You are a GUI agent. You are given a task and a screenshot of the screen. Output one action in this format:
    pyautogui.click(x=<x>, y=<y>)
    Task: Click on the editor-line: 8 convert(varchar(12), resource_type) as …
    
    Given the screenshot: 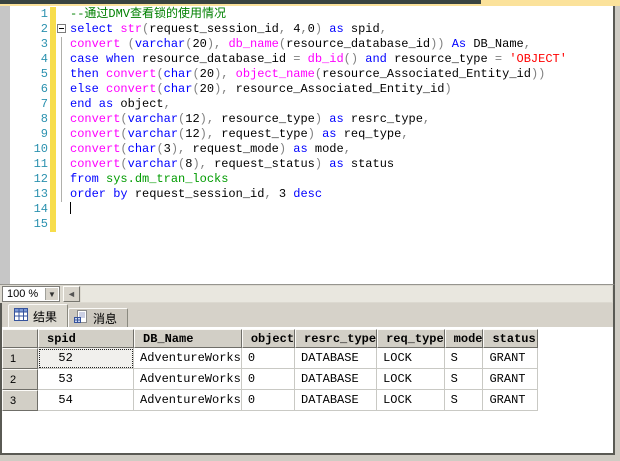 What is the action you would take?
    pyautogui.click(x=305, y=119)
    